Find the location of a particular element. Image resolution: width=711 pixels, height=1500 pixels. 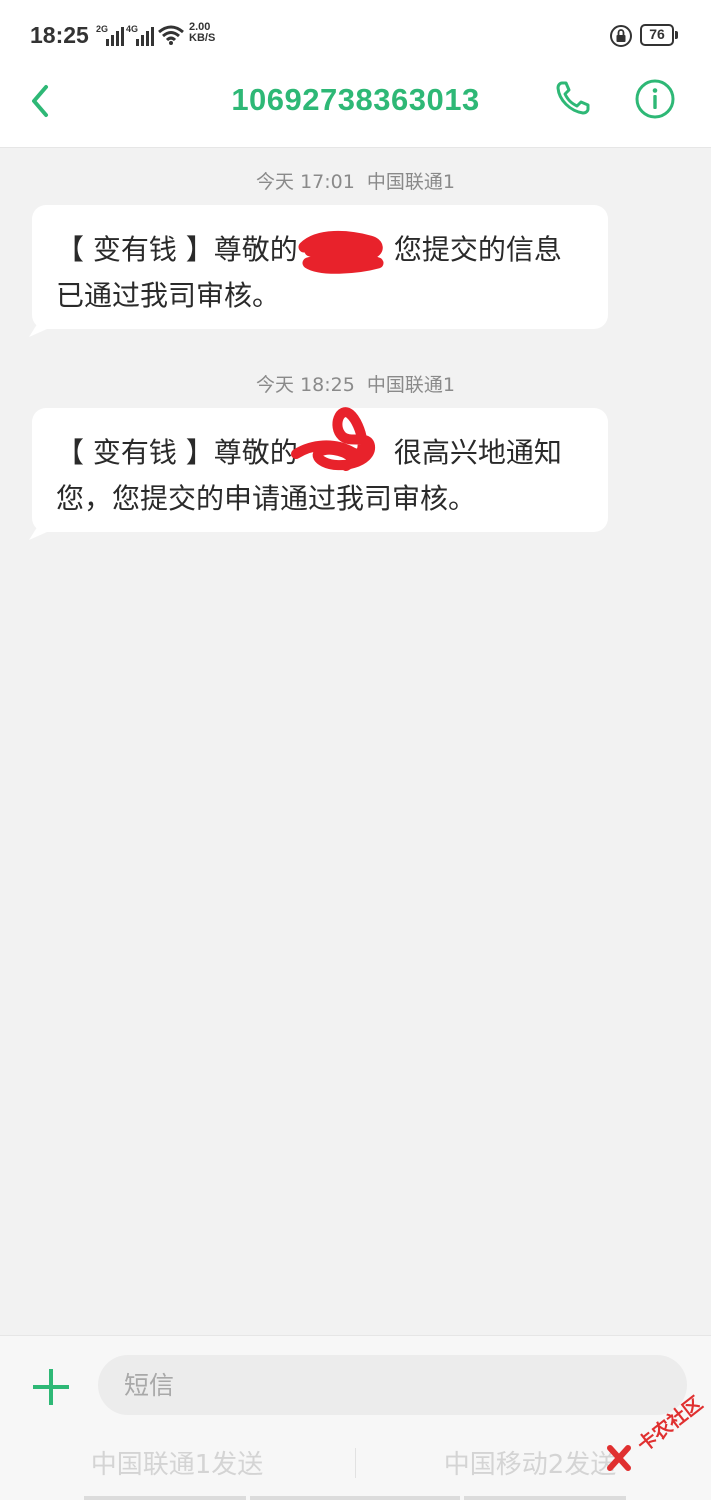

net-speed: 2.00 KB/S is located at coordinates (205, 33).